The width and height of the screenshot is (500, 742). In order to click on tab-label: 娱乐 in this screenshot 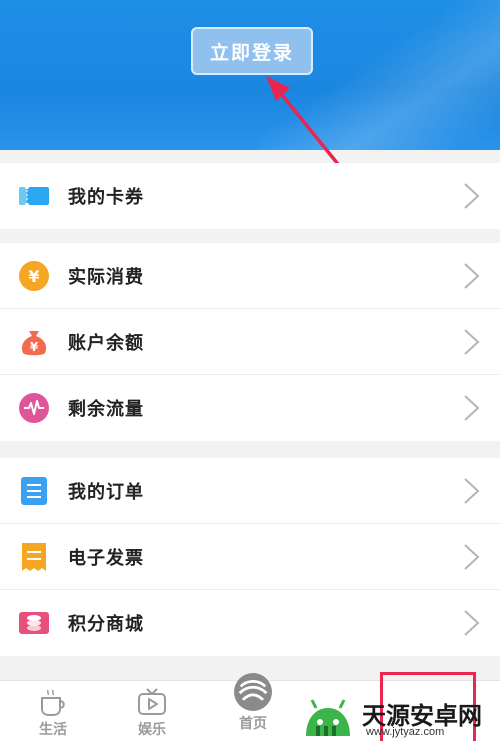, I will do `click(152, 730)`.